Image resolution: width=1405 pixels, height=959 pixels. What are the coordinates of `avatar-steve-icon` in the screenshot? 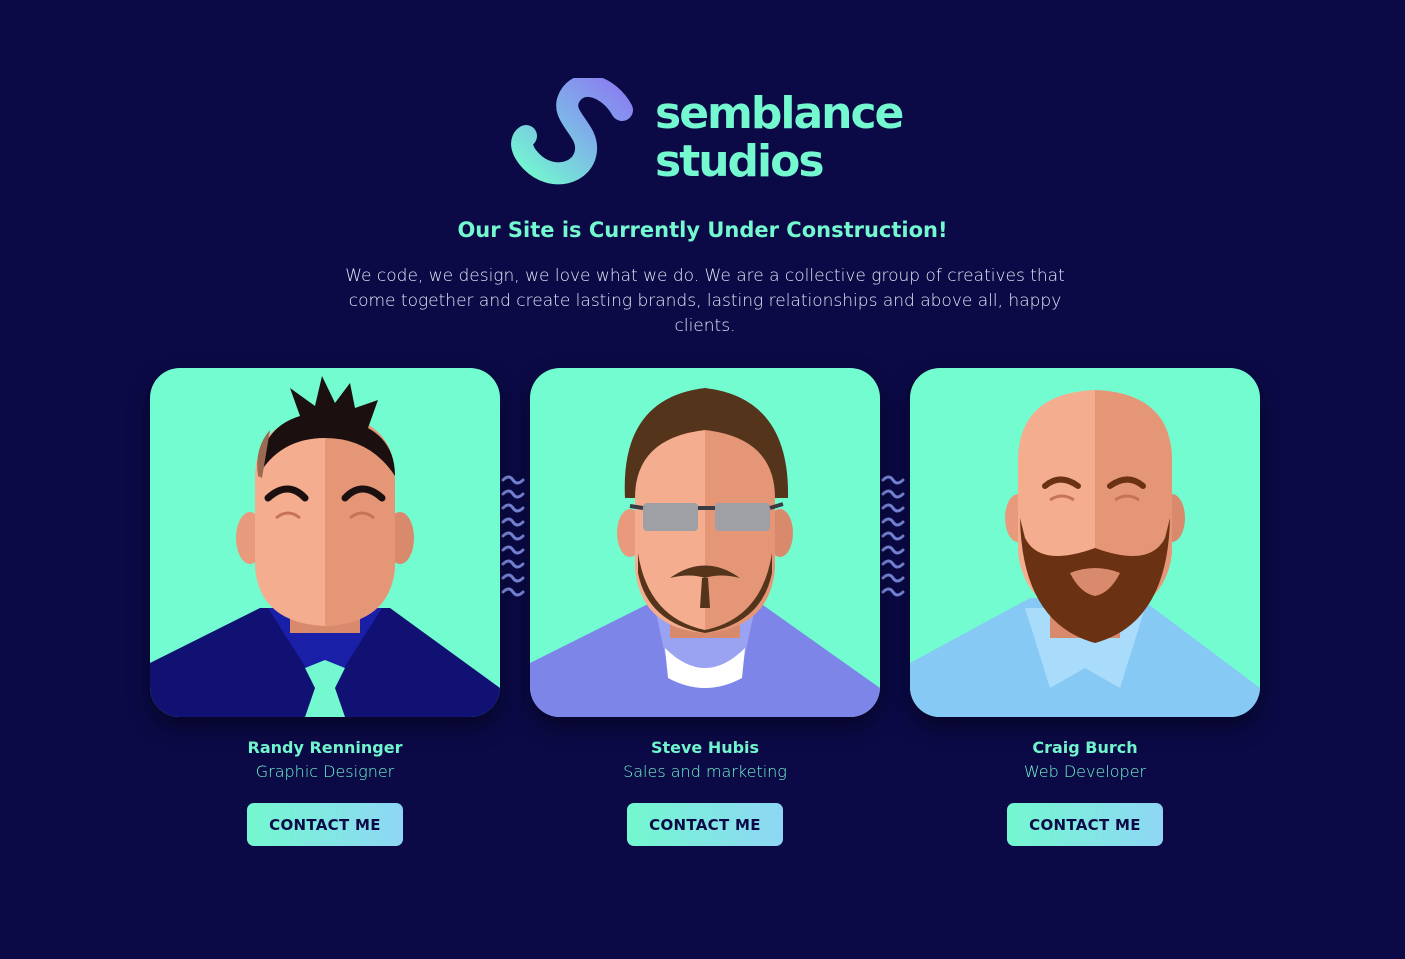 It's located at (705, 542).